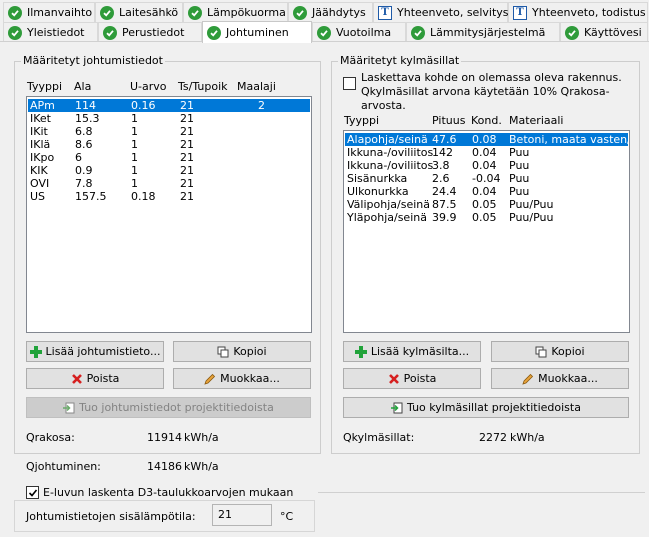  What do you see at coordinates (45, 86) in the screenshot?
I see `col-header-tyyppi: Tyyppi` at bounding box center [45, 86].